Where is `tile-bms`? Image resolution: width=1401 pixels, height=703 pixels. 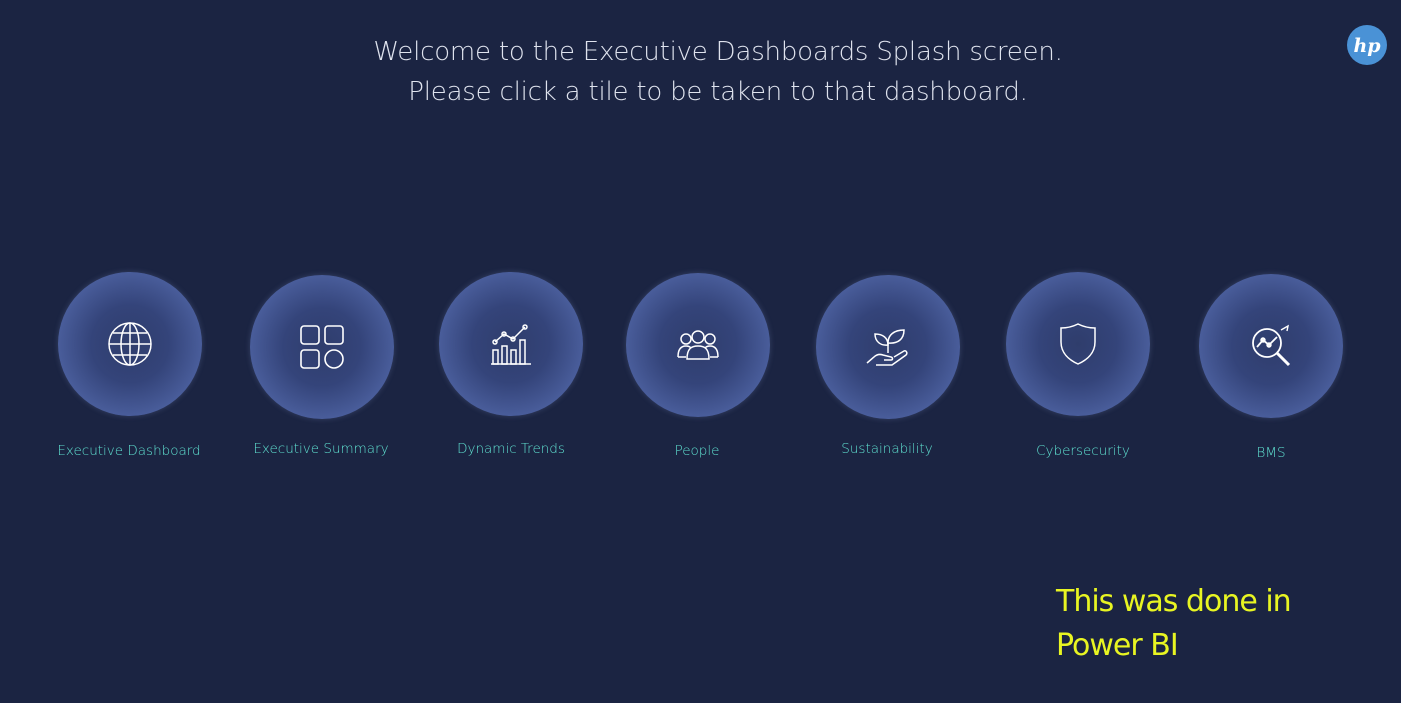 tile-bms is located at coordinates (1271, 346).